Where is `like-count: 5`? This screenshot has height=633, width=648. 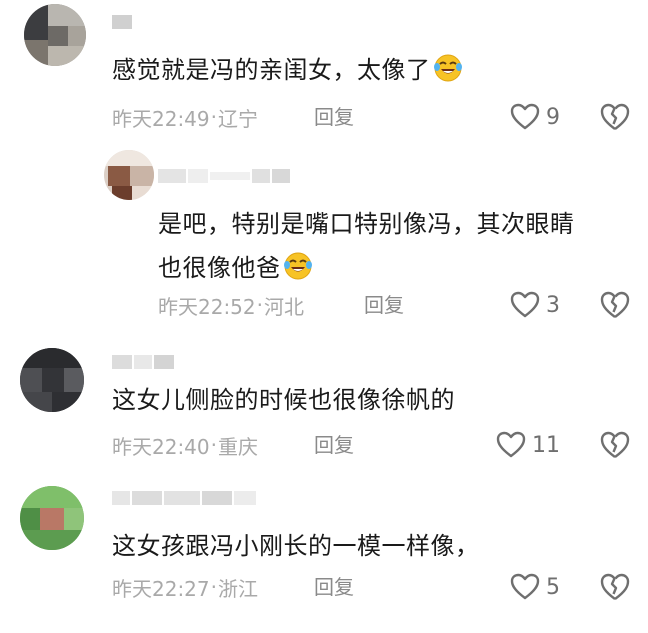
like-count: 5 is located at coordinates (553, 587).